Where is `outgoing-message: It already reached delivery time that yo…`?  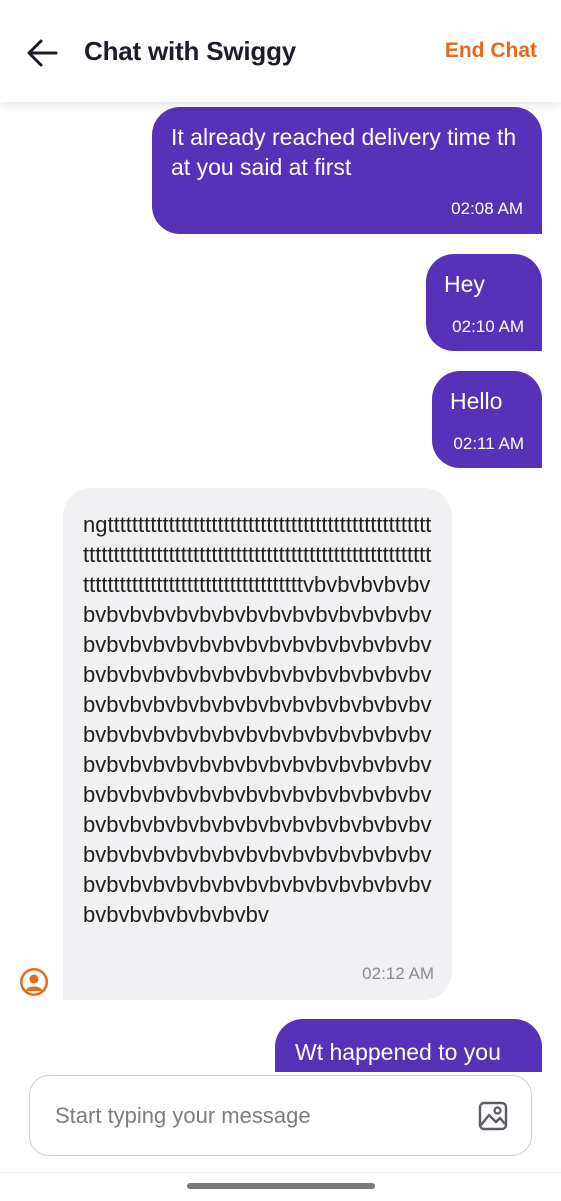
outgoing-message: It already reached delivery time that yo… is located at coordinates (347, 170).